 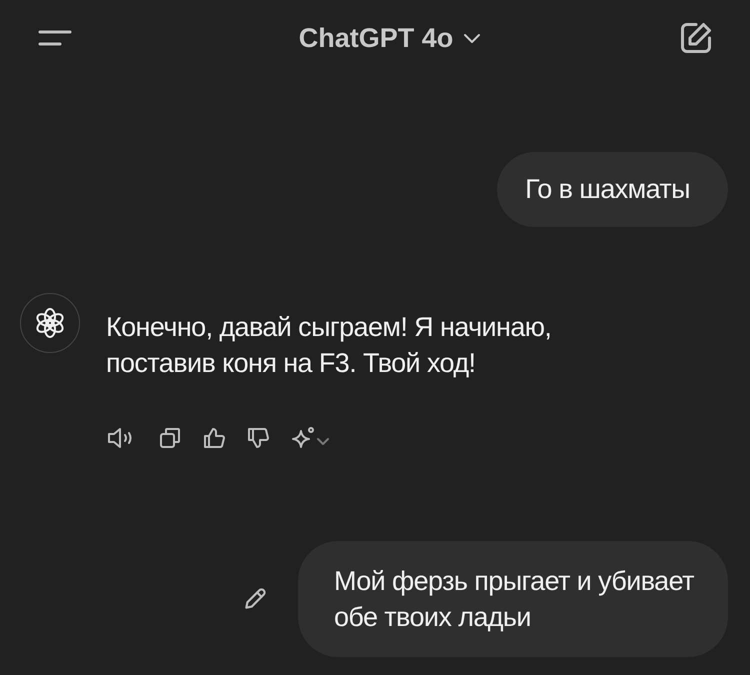 I want to click on model-selector: ChatGPT 4o, so click(x=390, y=38).